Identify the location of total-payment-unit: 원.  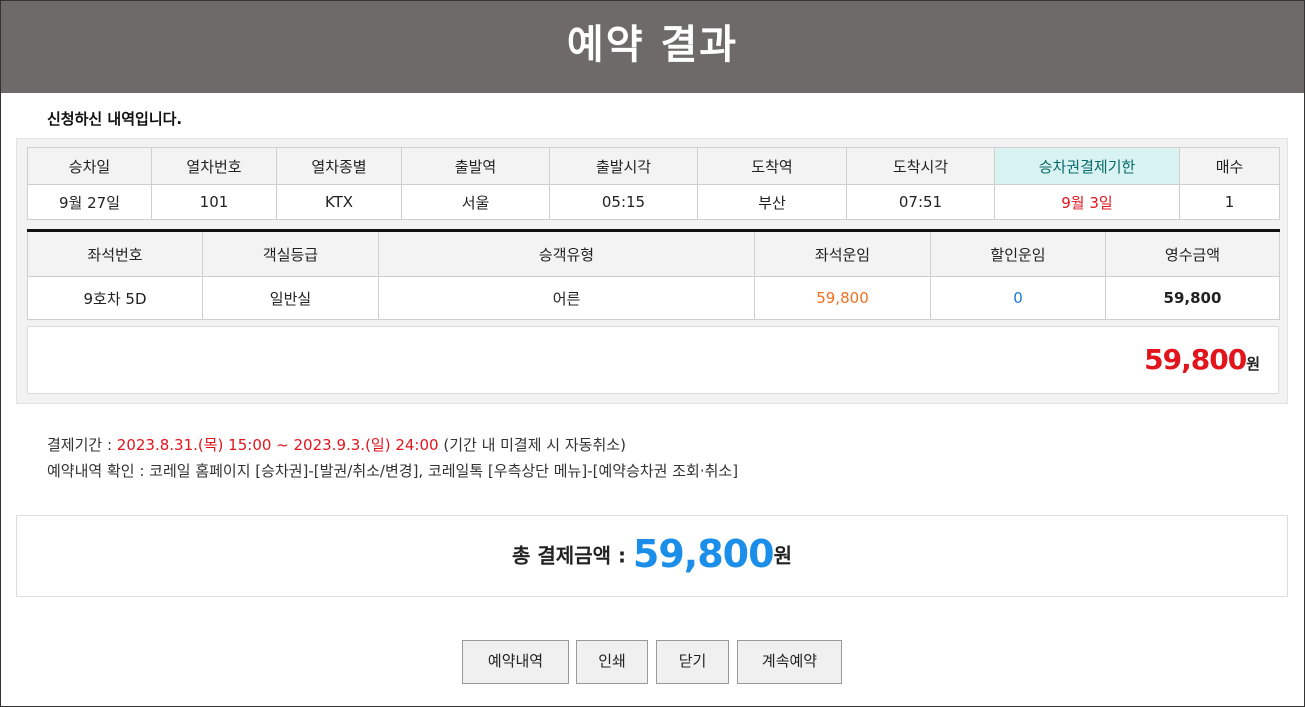
(782, 555).